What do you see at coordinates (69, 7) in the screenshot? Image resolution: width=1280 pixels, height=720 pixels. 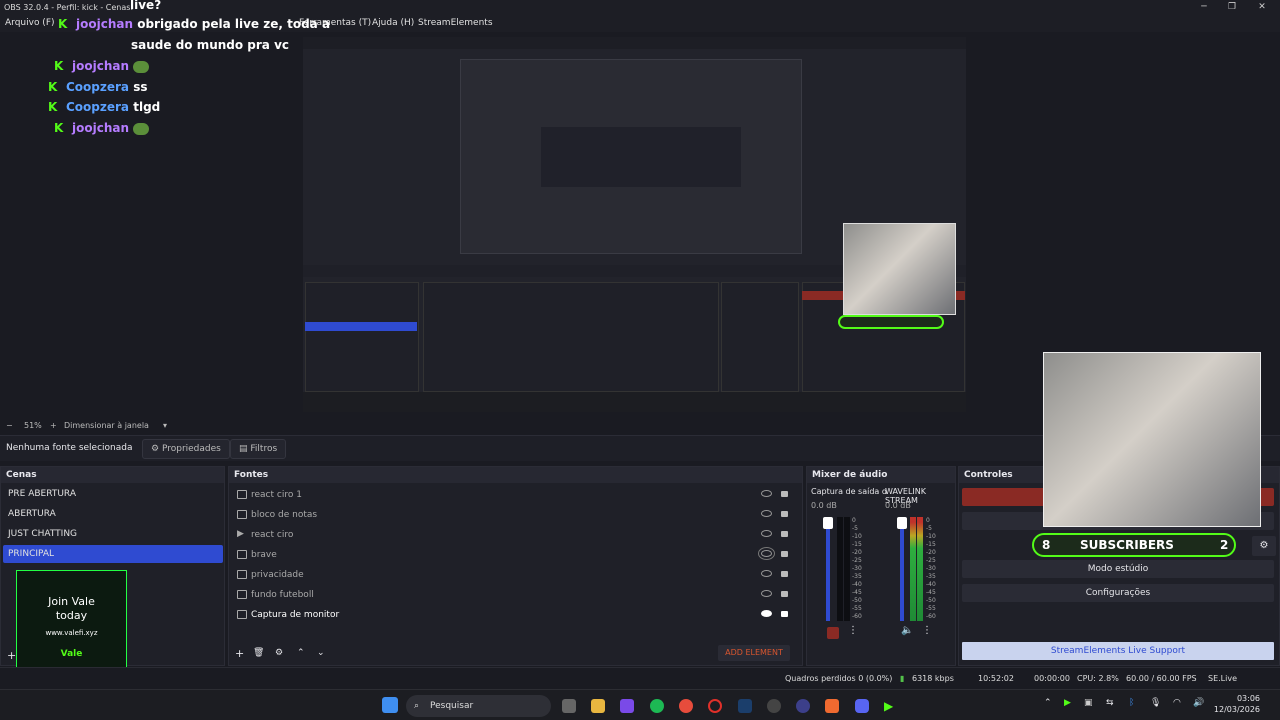 I see `window-title: OBS 32.0.4 - Perfil: kick - Cenas:` at bounding box center [69, 7].